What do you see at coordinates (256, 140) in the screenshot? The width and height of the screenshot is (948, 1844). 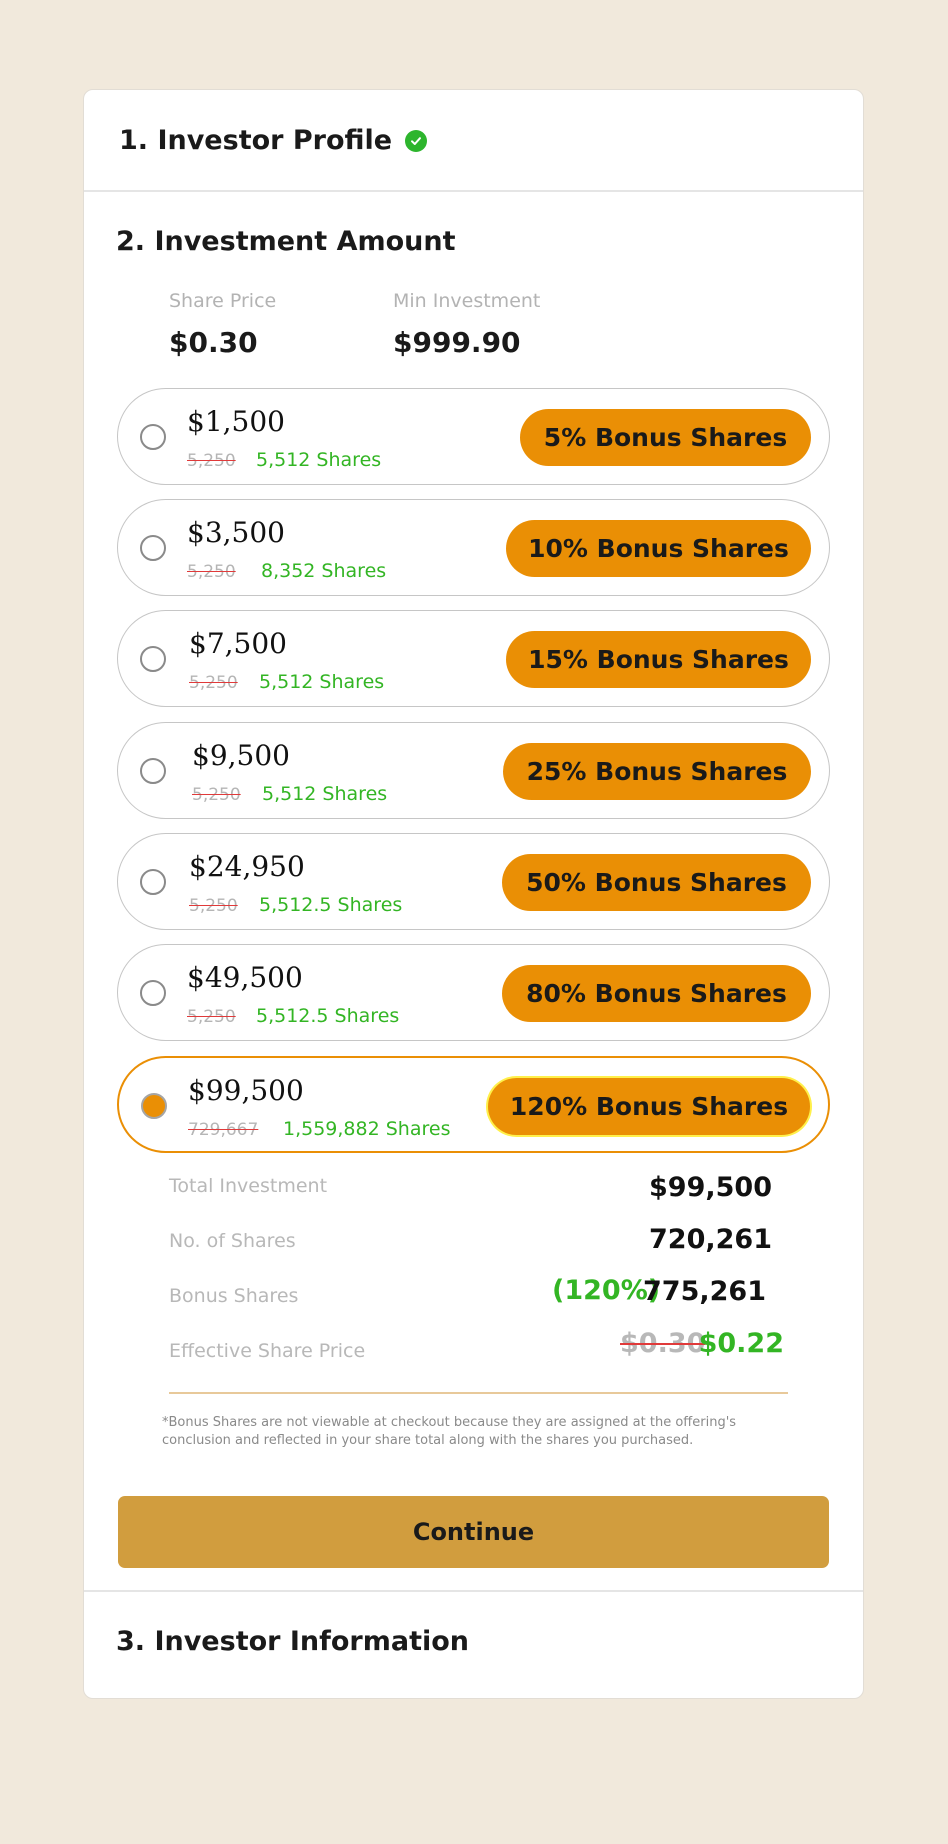 I see `step1-title: 1. Investor Profile` at bounding box center [256, 140].